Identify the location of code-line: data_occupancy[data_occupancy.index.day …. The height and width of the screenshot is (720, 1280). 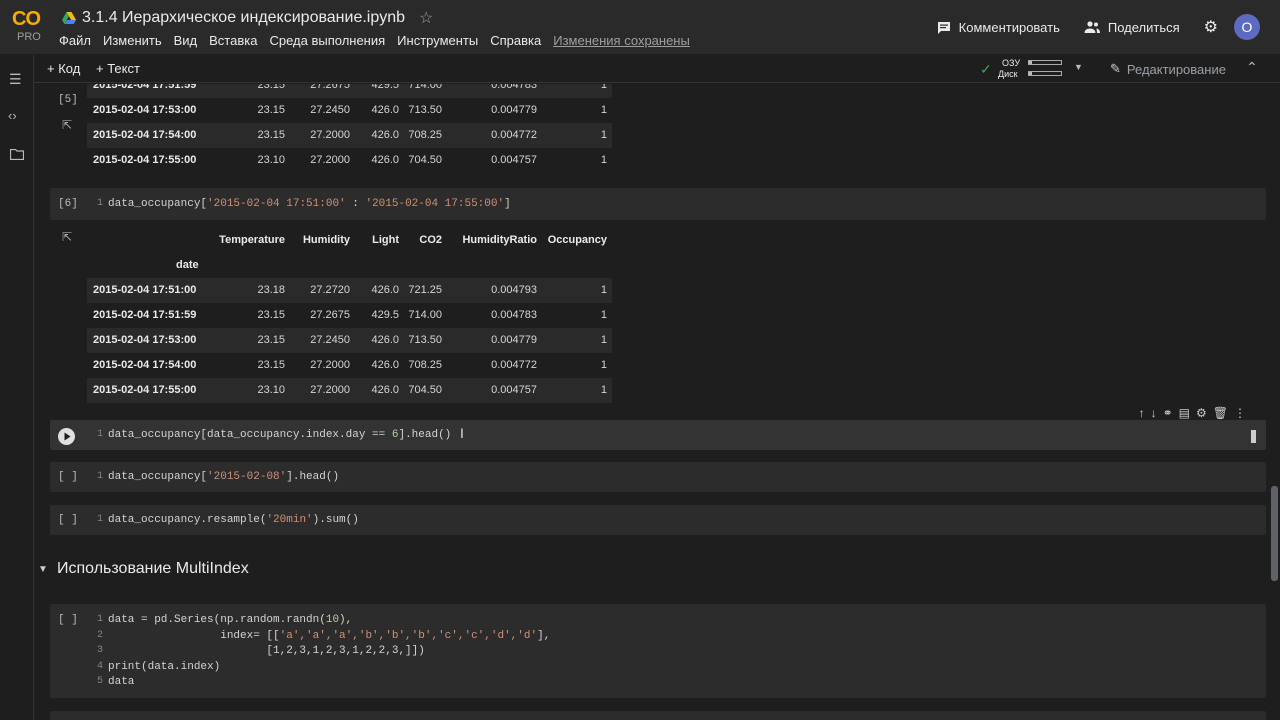
(279, 435).